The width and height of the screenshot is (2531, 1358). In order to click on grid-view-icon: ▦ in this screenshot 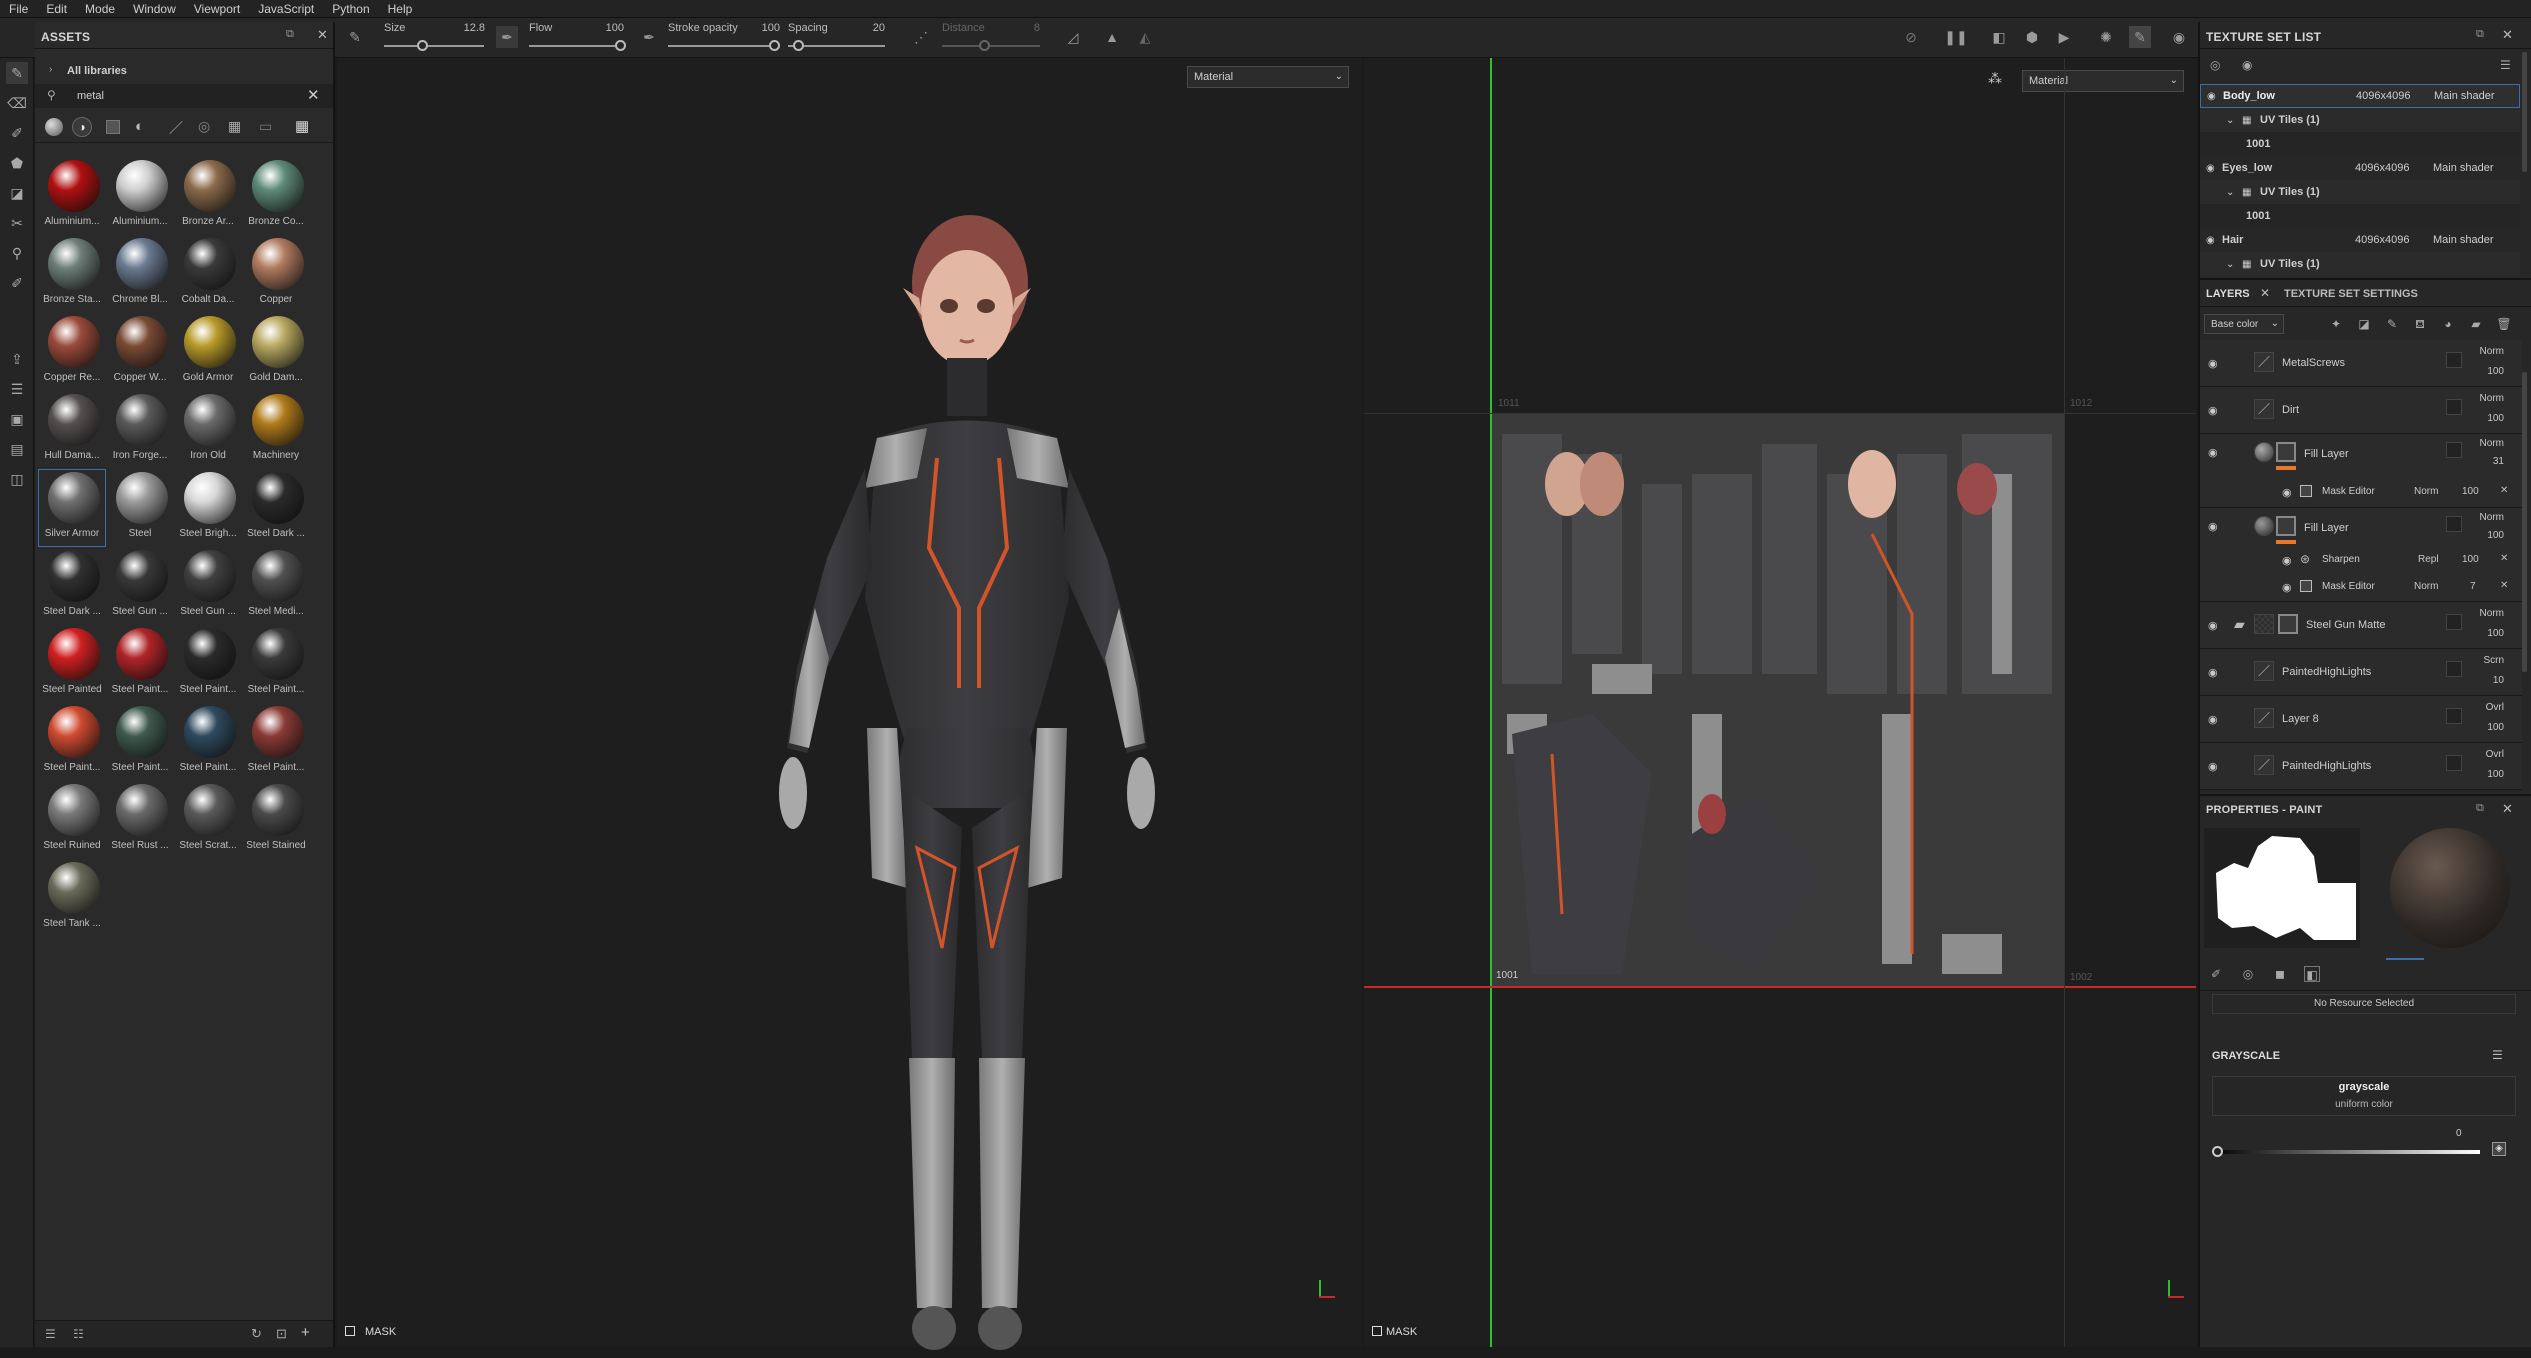, I will do `click(302, 126)`.